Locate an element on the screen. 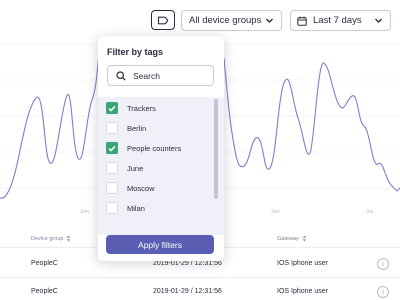  device-groups-select: All device groups is located at coordinates (231, 20).